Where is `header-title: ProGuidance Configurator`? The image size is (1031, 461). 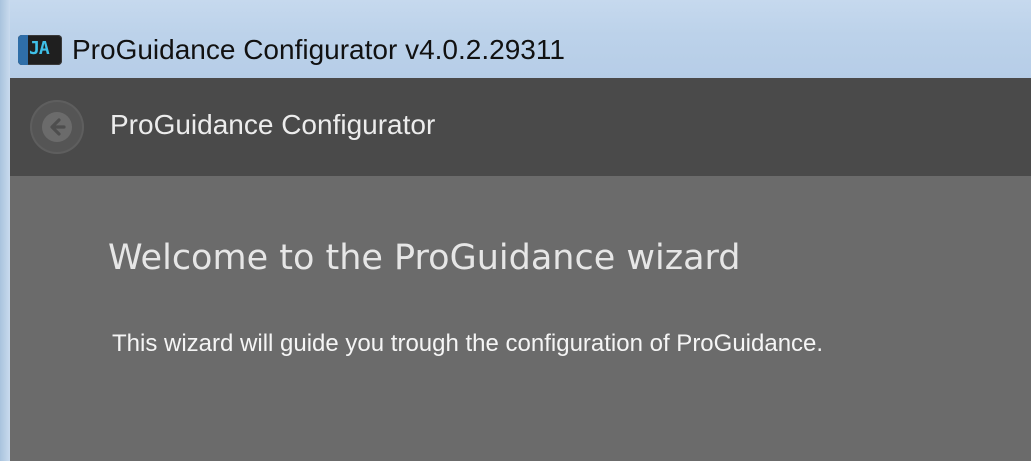 header-title: ProGuidance Configurator is located at coordinates (273, 124).